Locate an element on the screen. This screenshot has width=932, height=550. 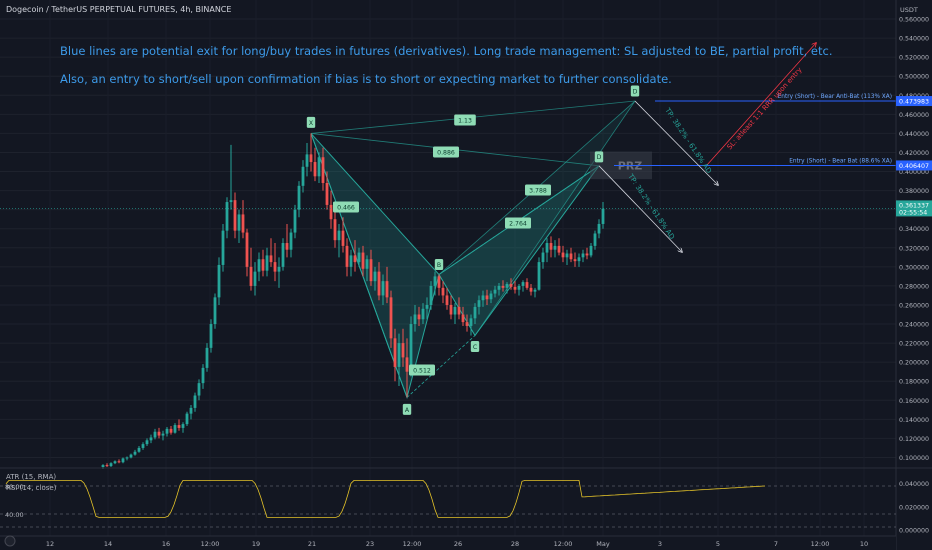
currency-label: USDT is located at coordinates (909, 10).